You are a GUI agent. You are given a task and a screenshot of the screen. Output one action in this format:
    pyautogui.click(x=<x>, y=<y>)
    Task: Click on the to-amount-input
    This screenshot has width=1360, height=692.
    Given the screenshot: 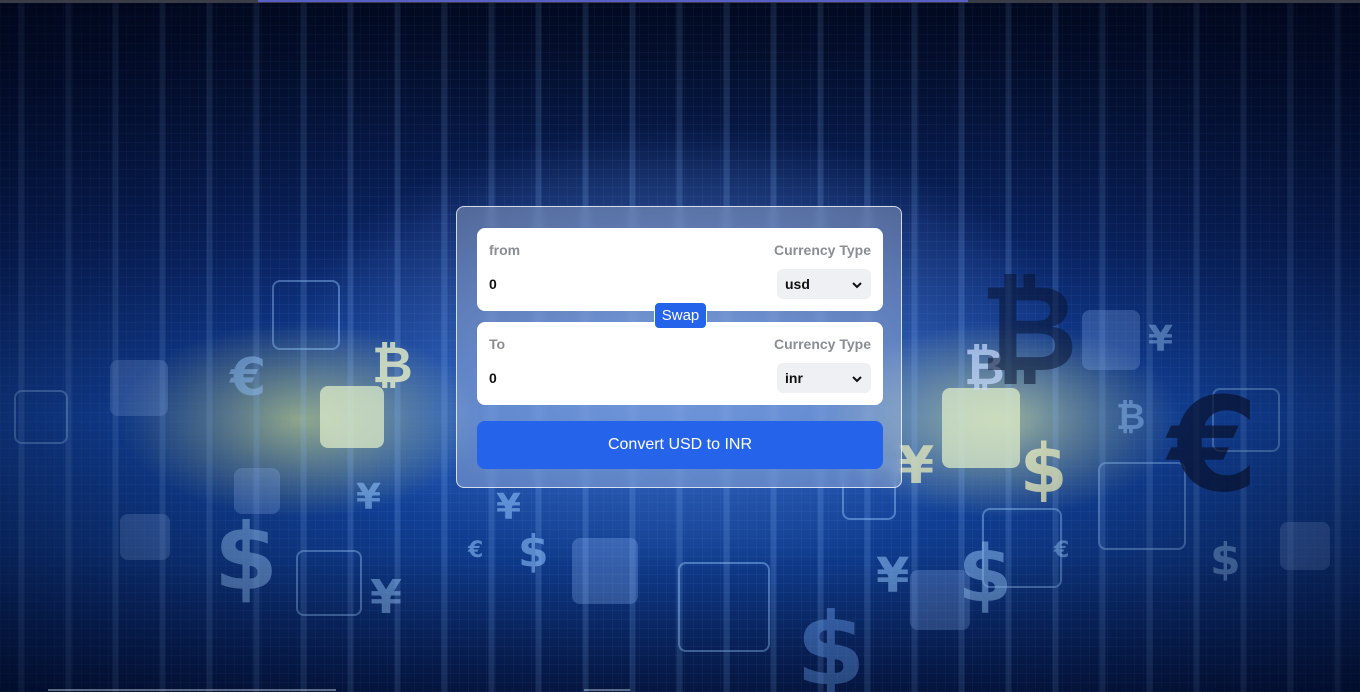 What is the action you would take?
    pyautogui.click(x=589, y=378)
    